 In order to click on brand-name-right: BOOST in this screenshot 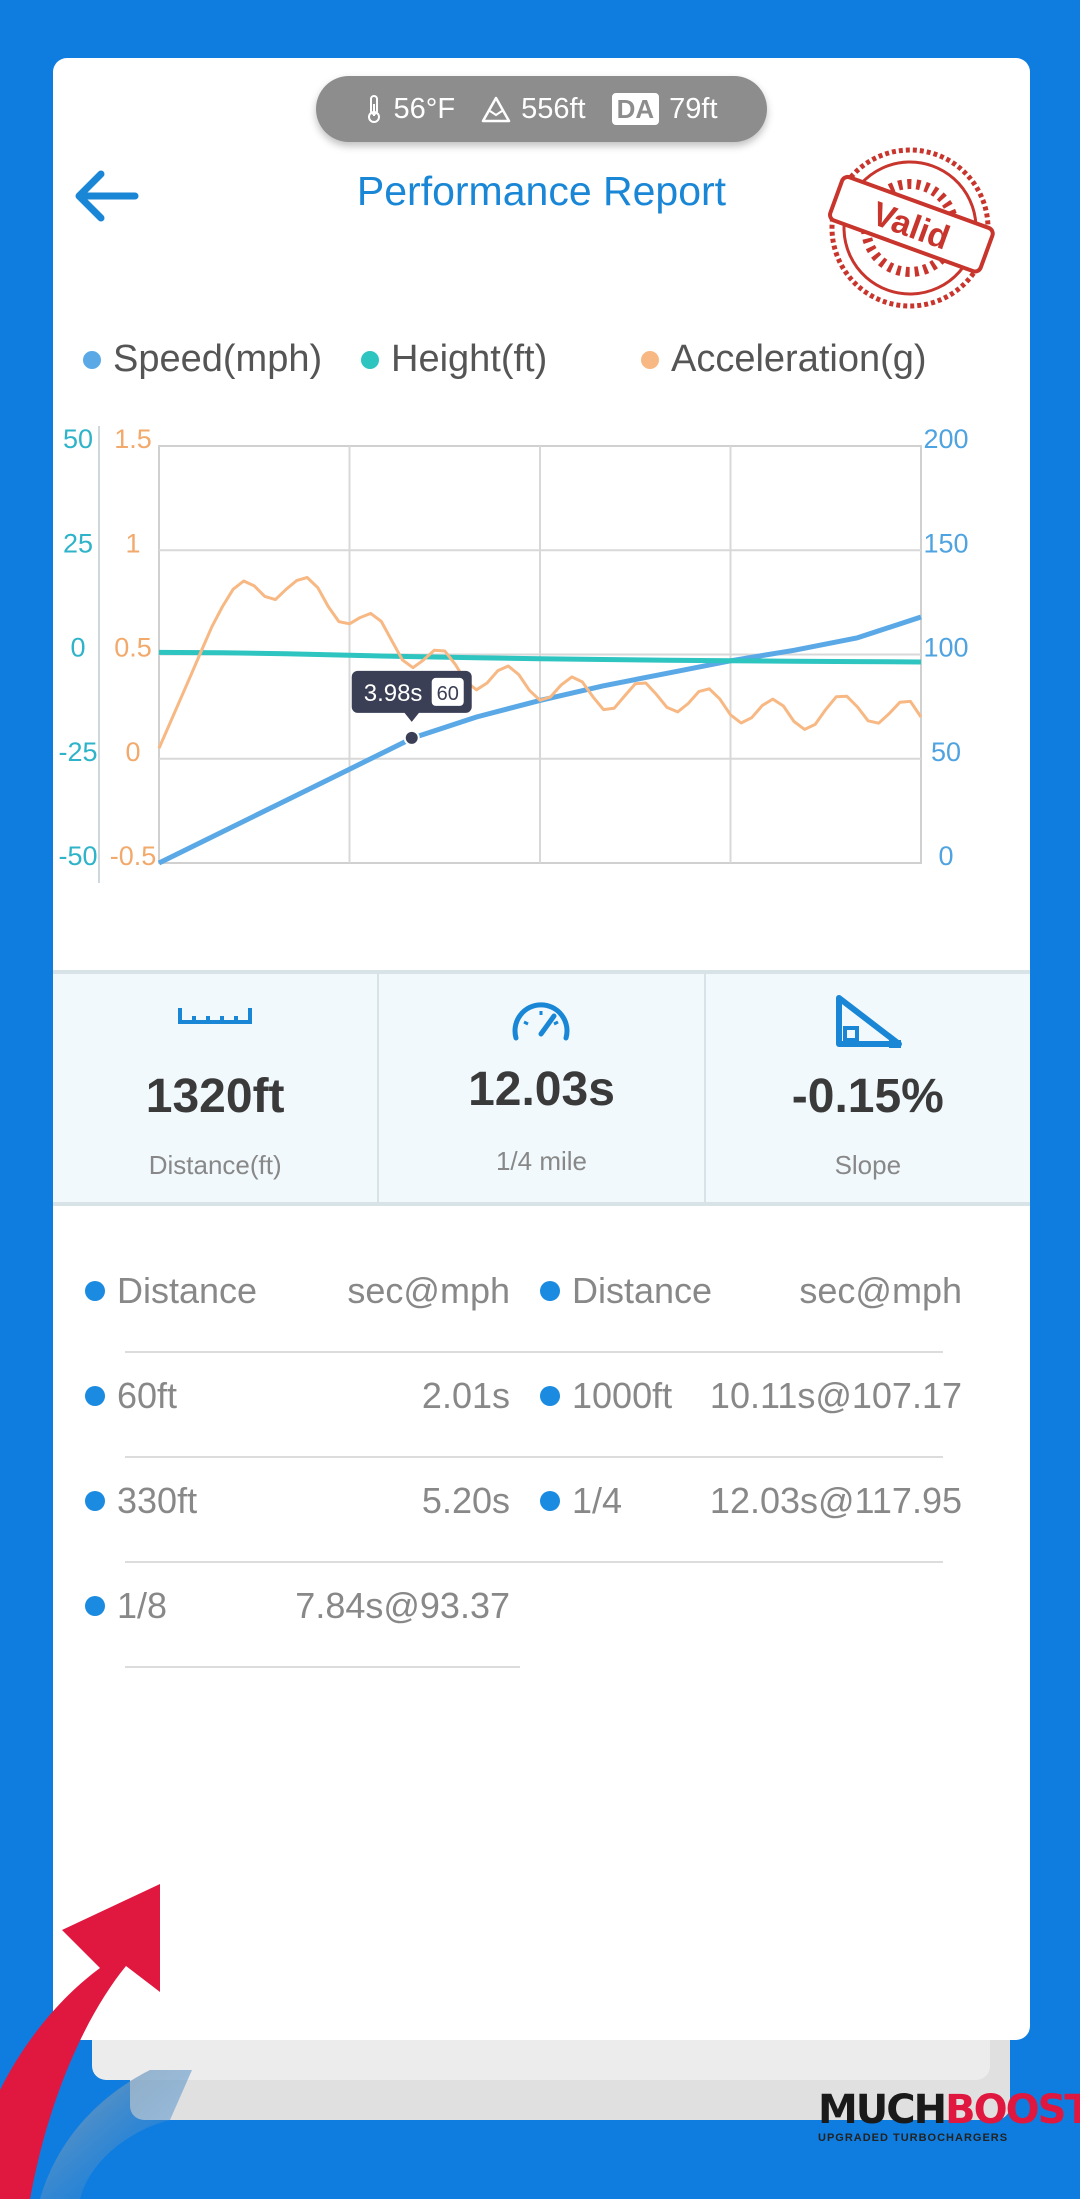, I will do `click(1012, 2110)`.